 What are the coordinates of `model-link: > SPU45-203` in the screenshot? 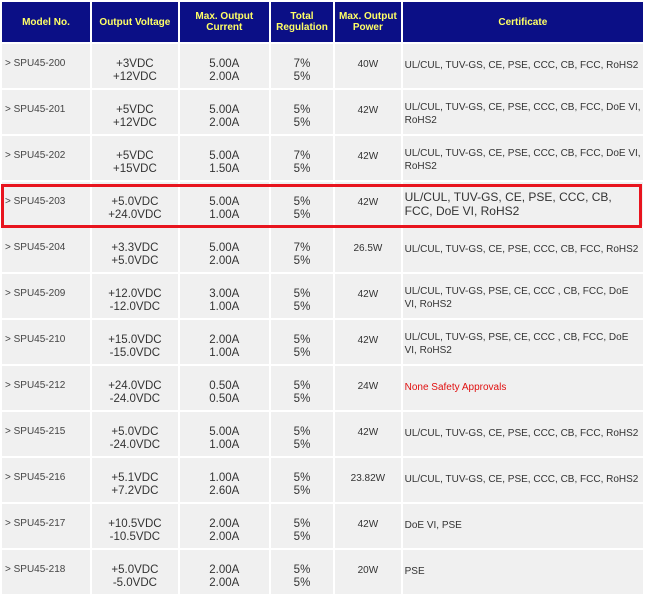 It's located at (46, 204).